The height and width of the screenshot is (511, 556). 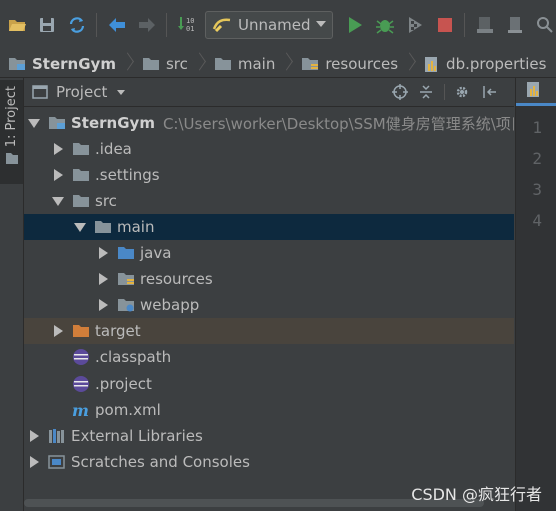 I want to click on web-folder-icon, so click(x=126, y=305).